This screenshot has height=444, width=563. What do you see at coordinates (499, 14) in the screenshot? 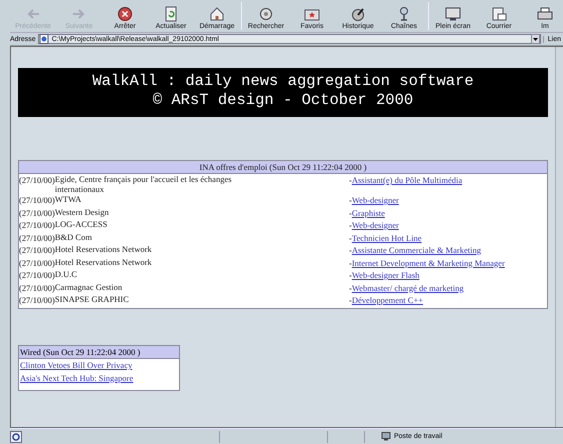
I see `envelope-icon` at bounding box center [499, 14].